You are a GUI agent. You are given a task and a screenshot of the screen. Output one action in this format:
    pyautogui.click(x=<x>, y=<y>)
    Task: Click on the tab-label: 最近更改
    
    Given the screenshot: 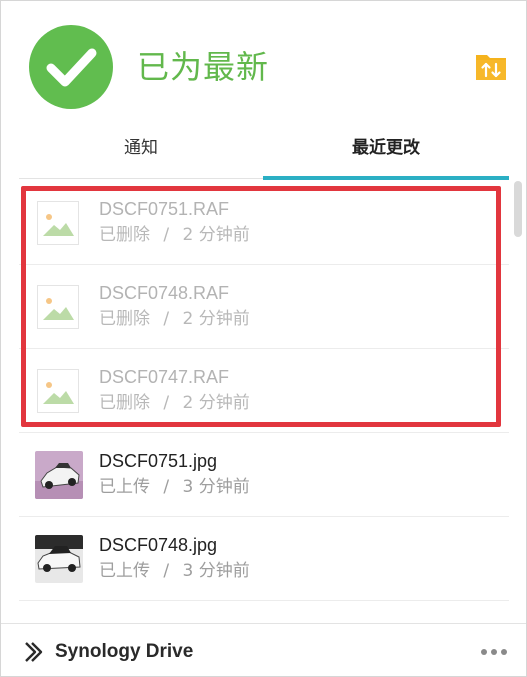 What is the action you would take?
    pyautogui.click(x=386, y=148)
    